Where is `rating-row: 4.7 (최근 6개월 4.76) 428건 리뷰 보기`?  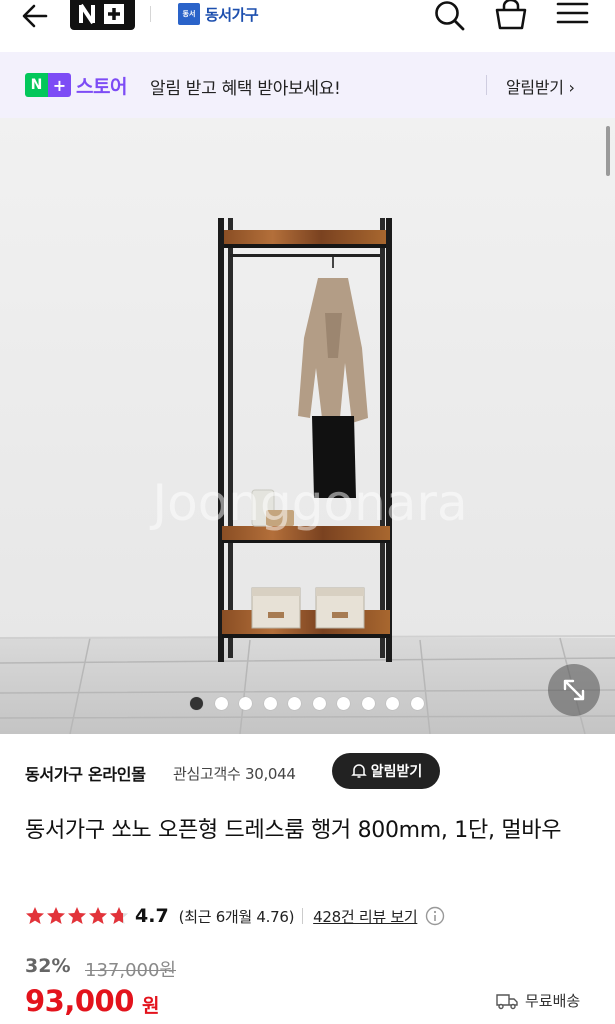
rating-row: 4.7 (최근 6개월 4.76) 428건 리뷰 보기 is located at coordinates (235, 916).